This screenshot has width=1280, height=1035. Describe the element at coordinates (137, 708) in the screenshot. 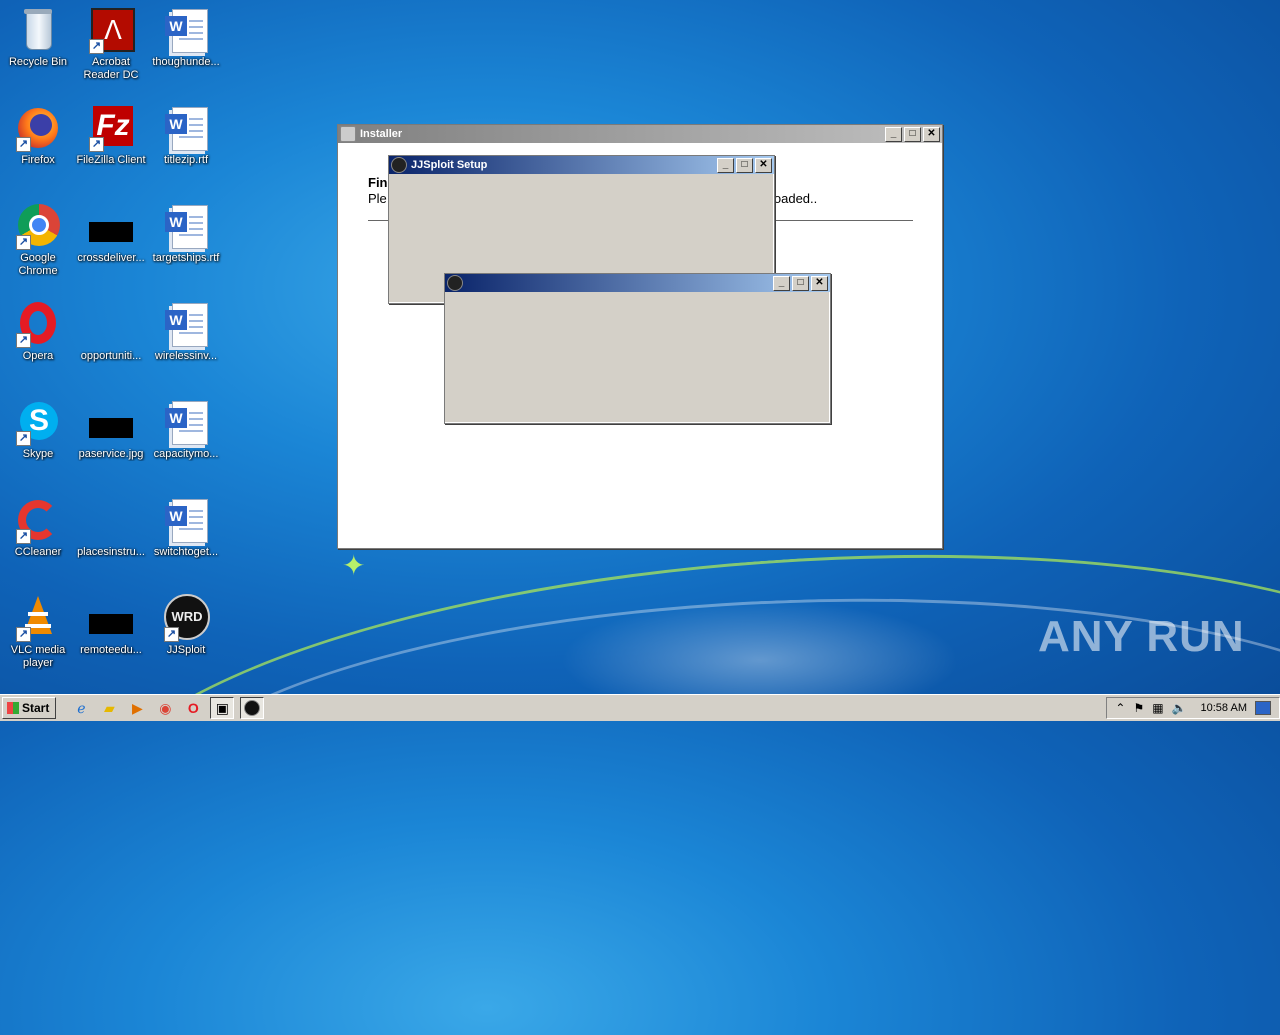

I see `media-player-icon: ▶` at that location.